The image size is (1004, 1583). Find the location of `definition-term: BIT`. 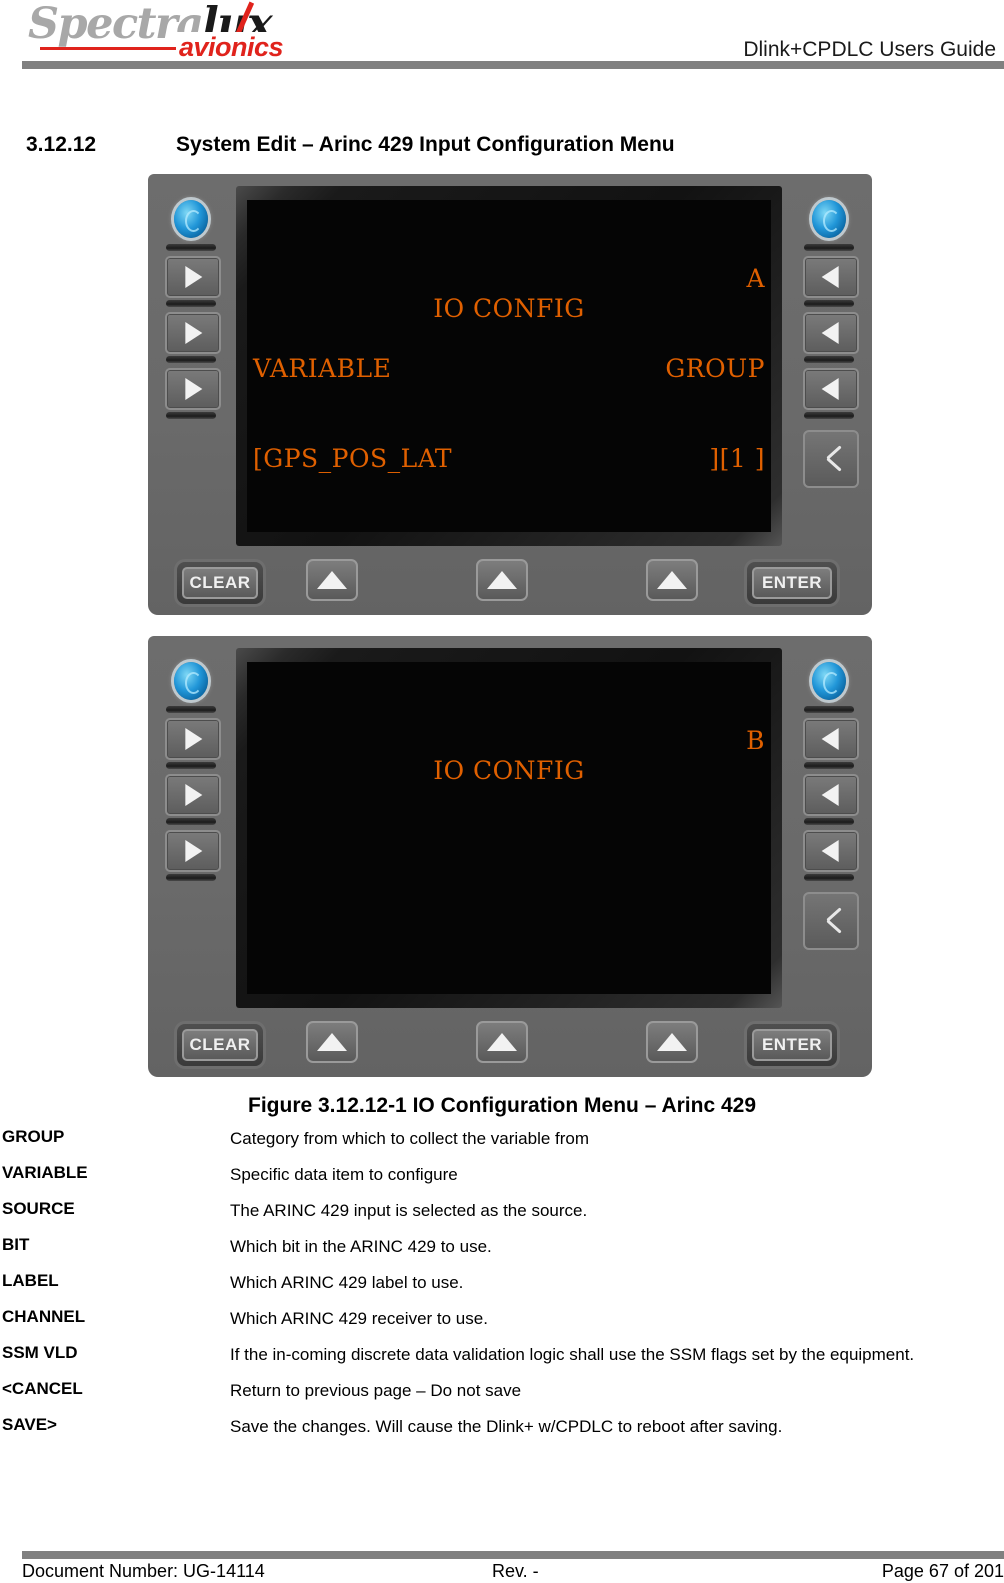

definition-term: BIT is located at coordinates (16, 1244).